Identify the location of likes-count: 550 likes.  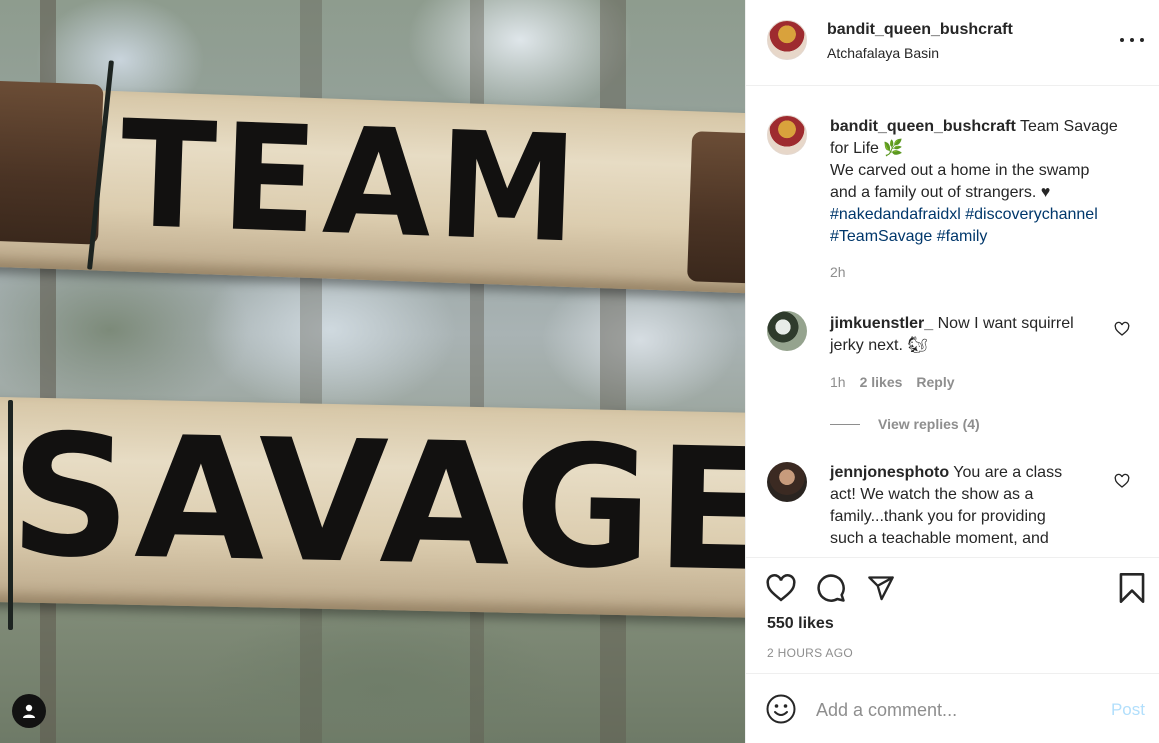
(800, 624).